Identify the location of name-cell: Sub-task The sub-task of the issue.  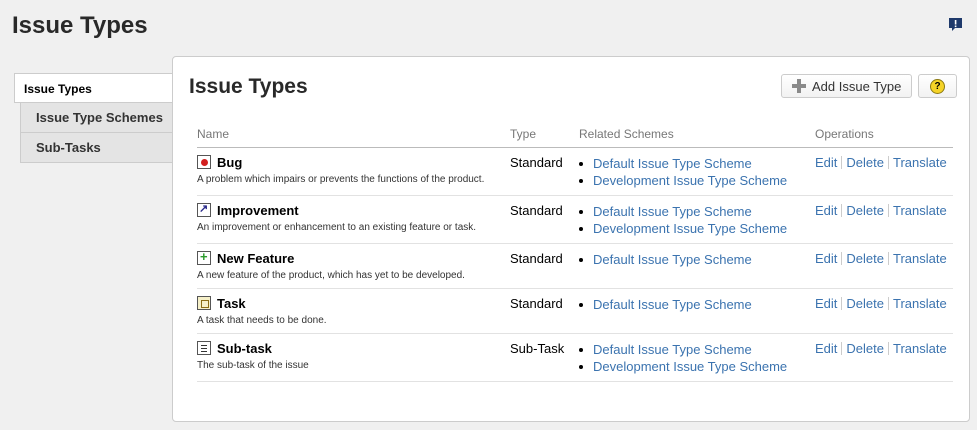
(353, 357).